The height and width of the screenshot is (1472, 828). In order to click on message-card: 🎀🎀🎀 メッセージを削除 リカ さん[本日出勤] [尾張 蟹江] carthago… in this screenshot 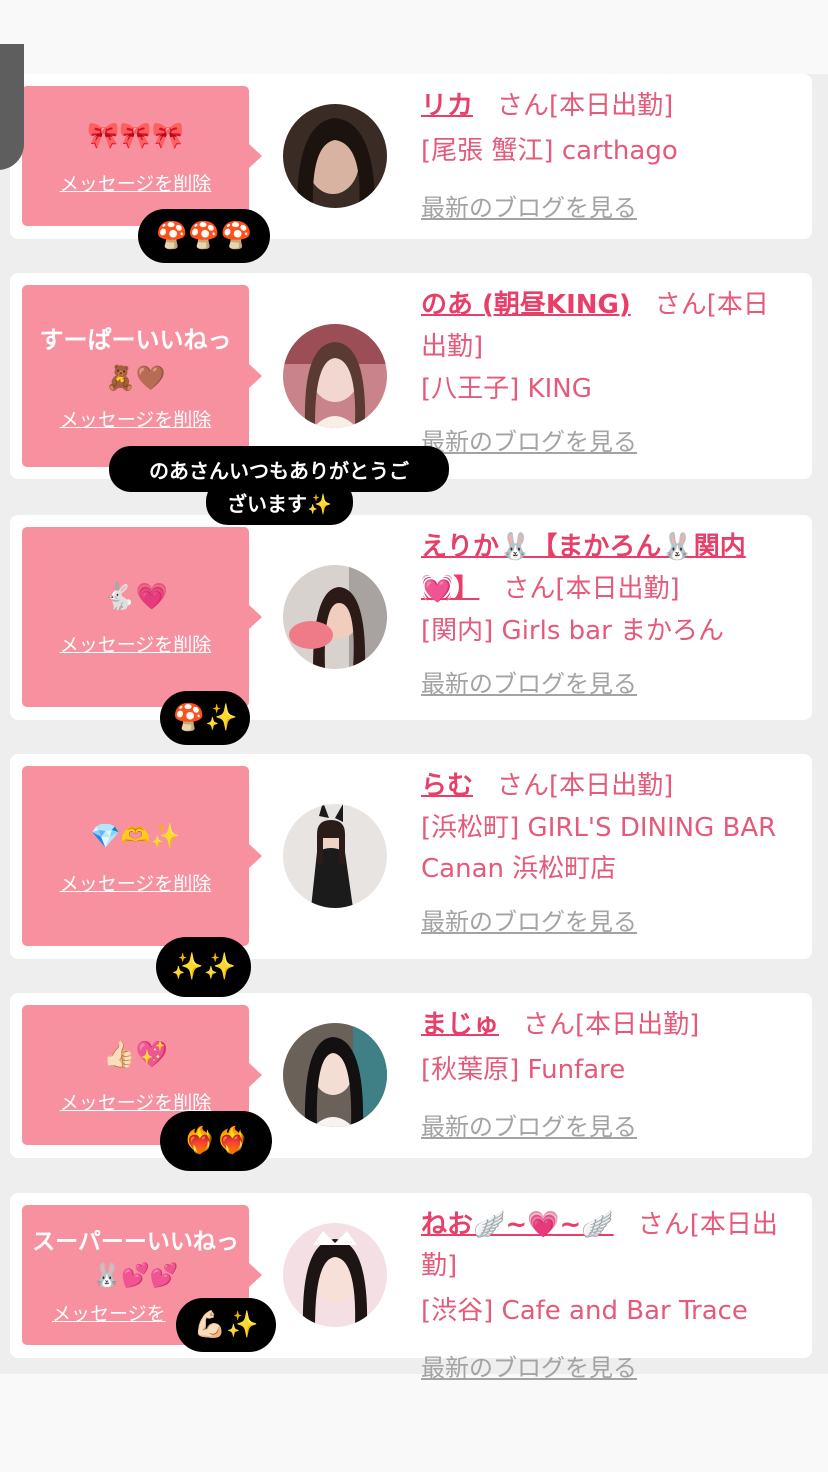, I will do `click(411, 156)`.